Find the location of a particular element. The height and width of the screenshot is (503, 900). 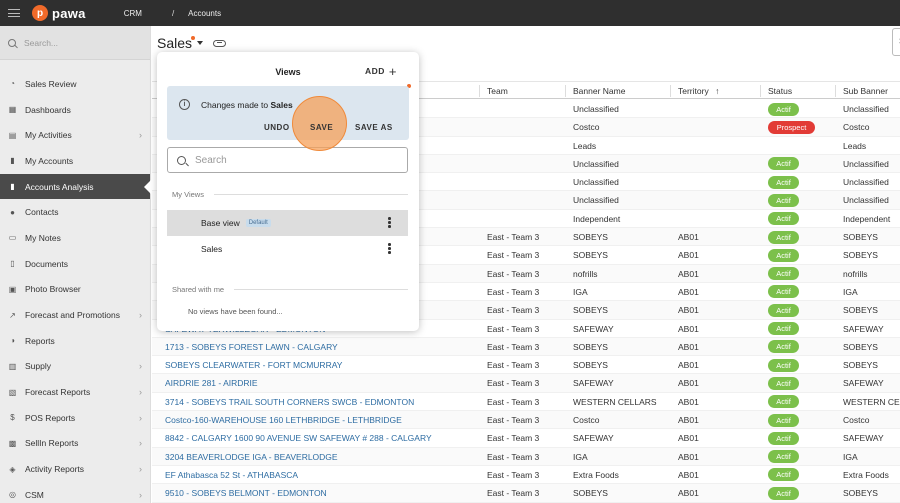

sidebar-item: ◑ Reports is located at coordinates (75, 341).